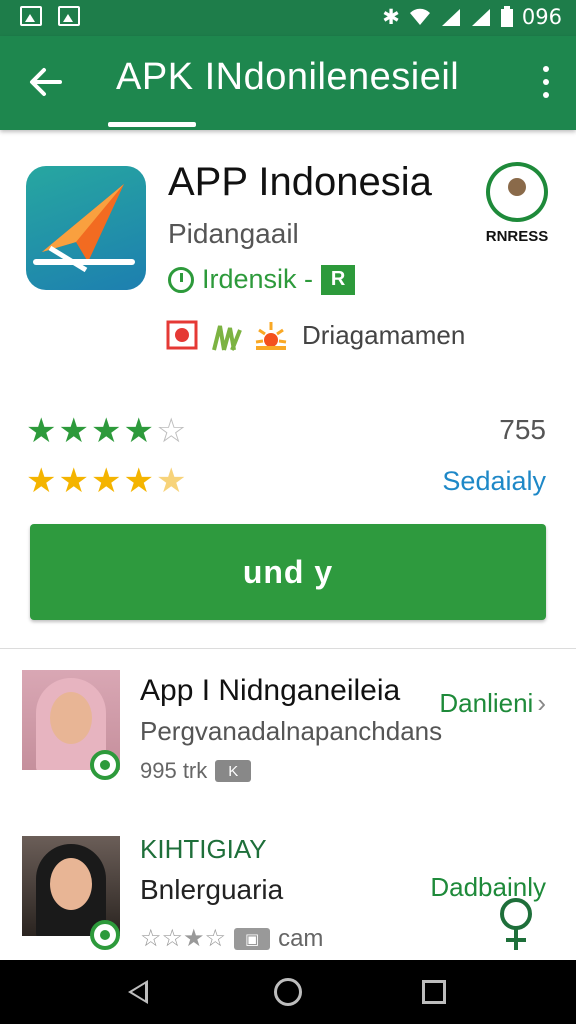 The height and width of the screenshot is (1024, 576). I want to click on app-bar: APK INdonilenesieil, so click(288, 83).